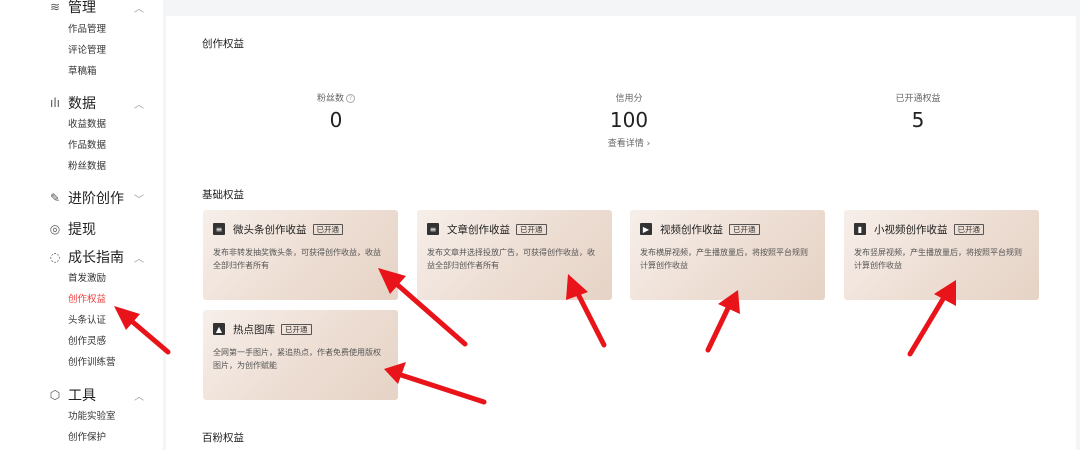  Describe the element at coordinates (87, 125) in the screenshot. I see `sidebar-item-income-data: 收益数据` at that location.